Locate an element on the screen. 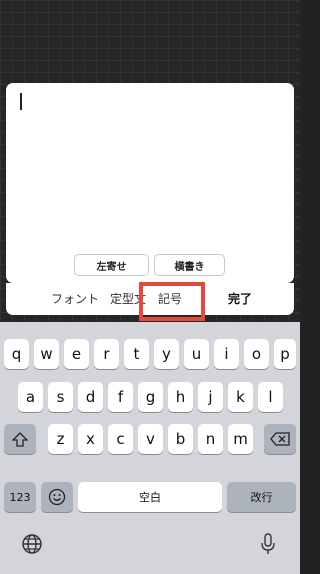 Image resolution: width=320 pixels, height=574 pixels. key-i: i is located at coordinates (226, 354).